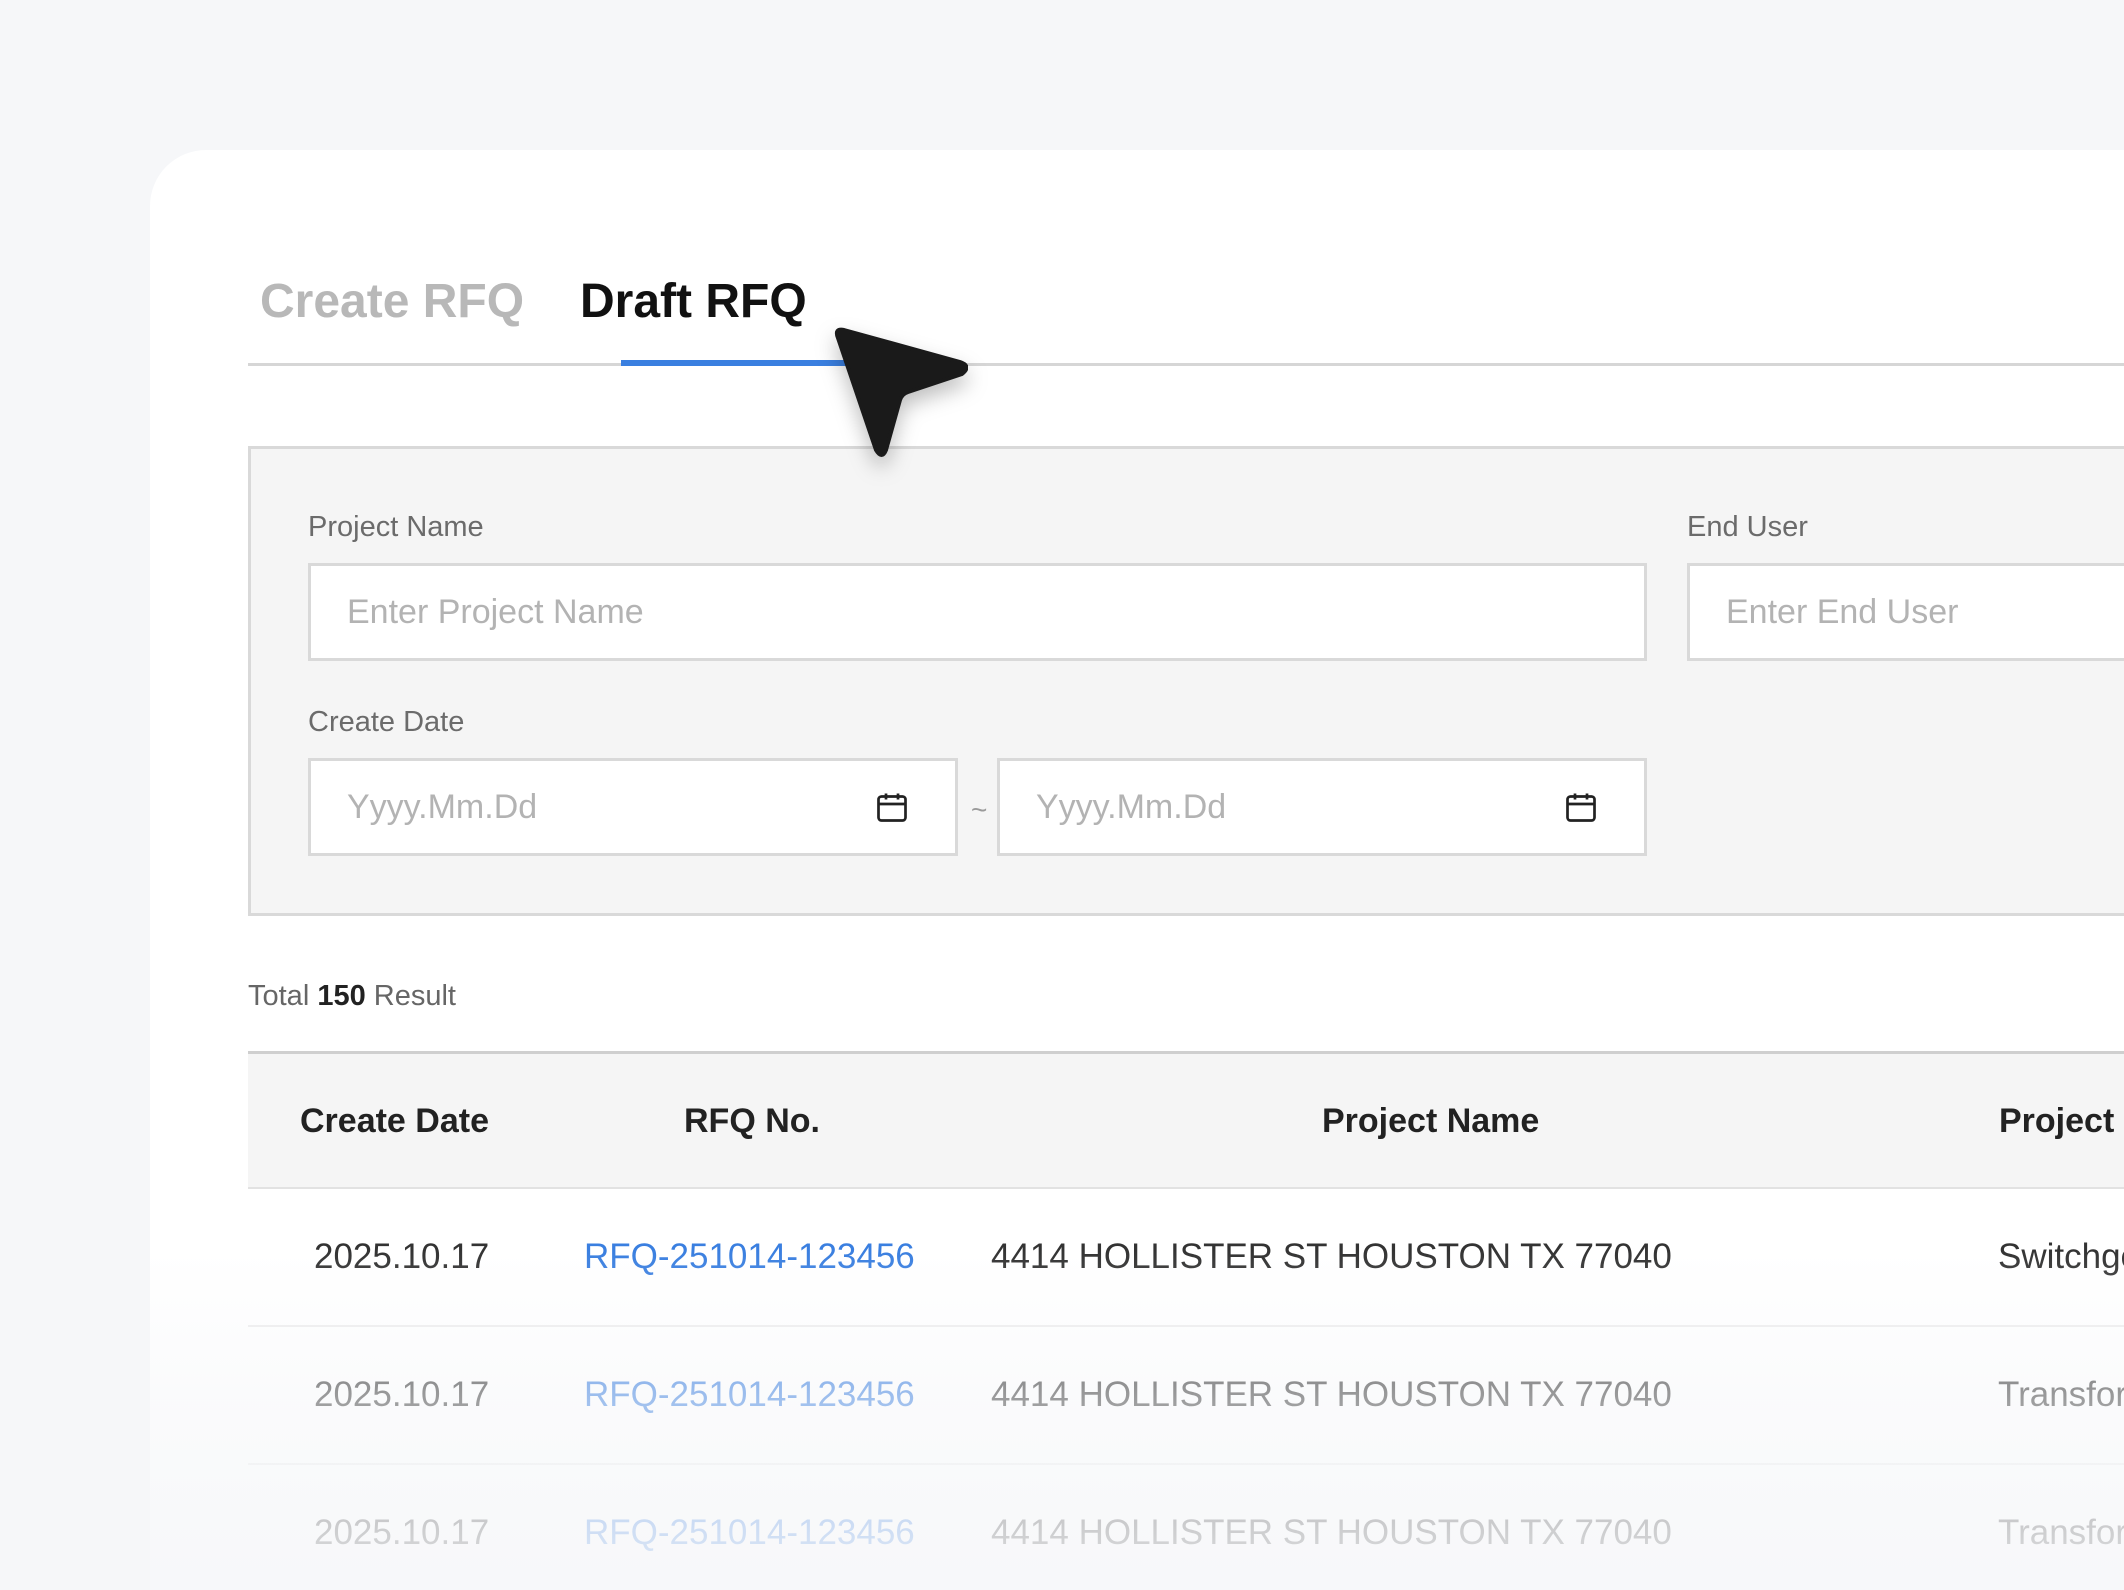 The image size is (2124, 1590). Describe the element at coordinates (977, 612) in the screenshot. I see `project-name-input` at that location.